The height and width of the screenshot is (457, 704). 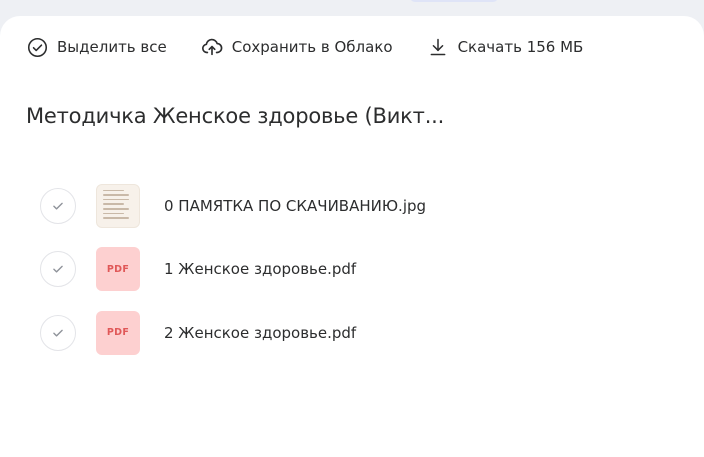 What do you see at coordinates (295, 205) in the screenshot?
I see `file-name: 0 ПАМЯТКА ПО СКАЧИВАНИЮ.jpg` at bounding box center [295, 205].